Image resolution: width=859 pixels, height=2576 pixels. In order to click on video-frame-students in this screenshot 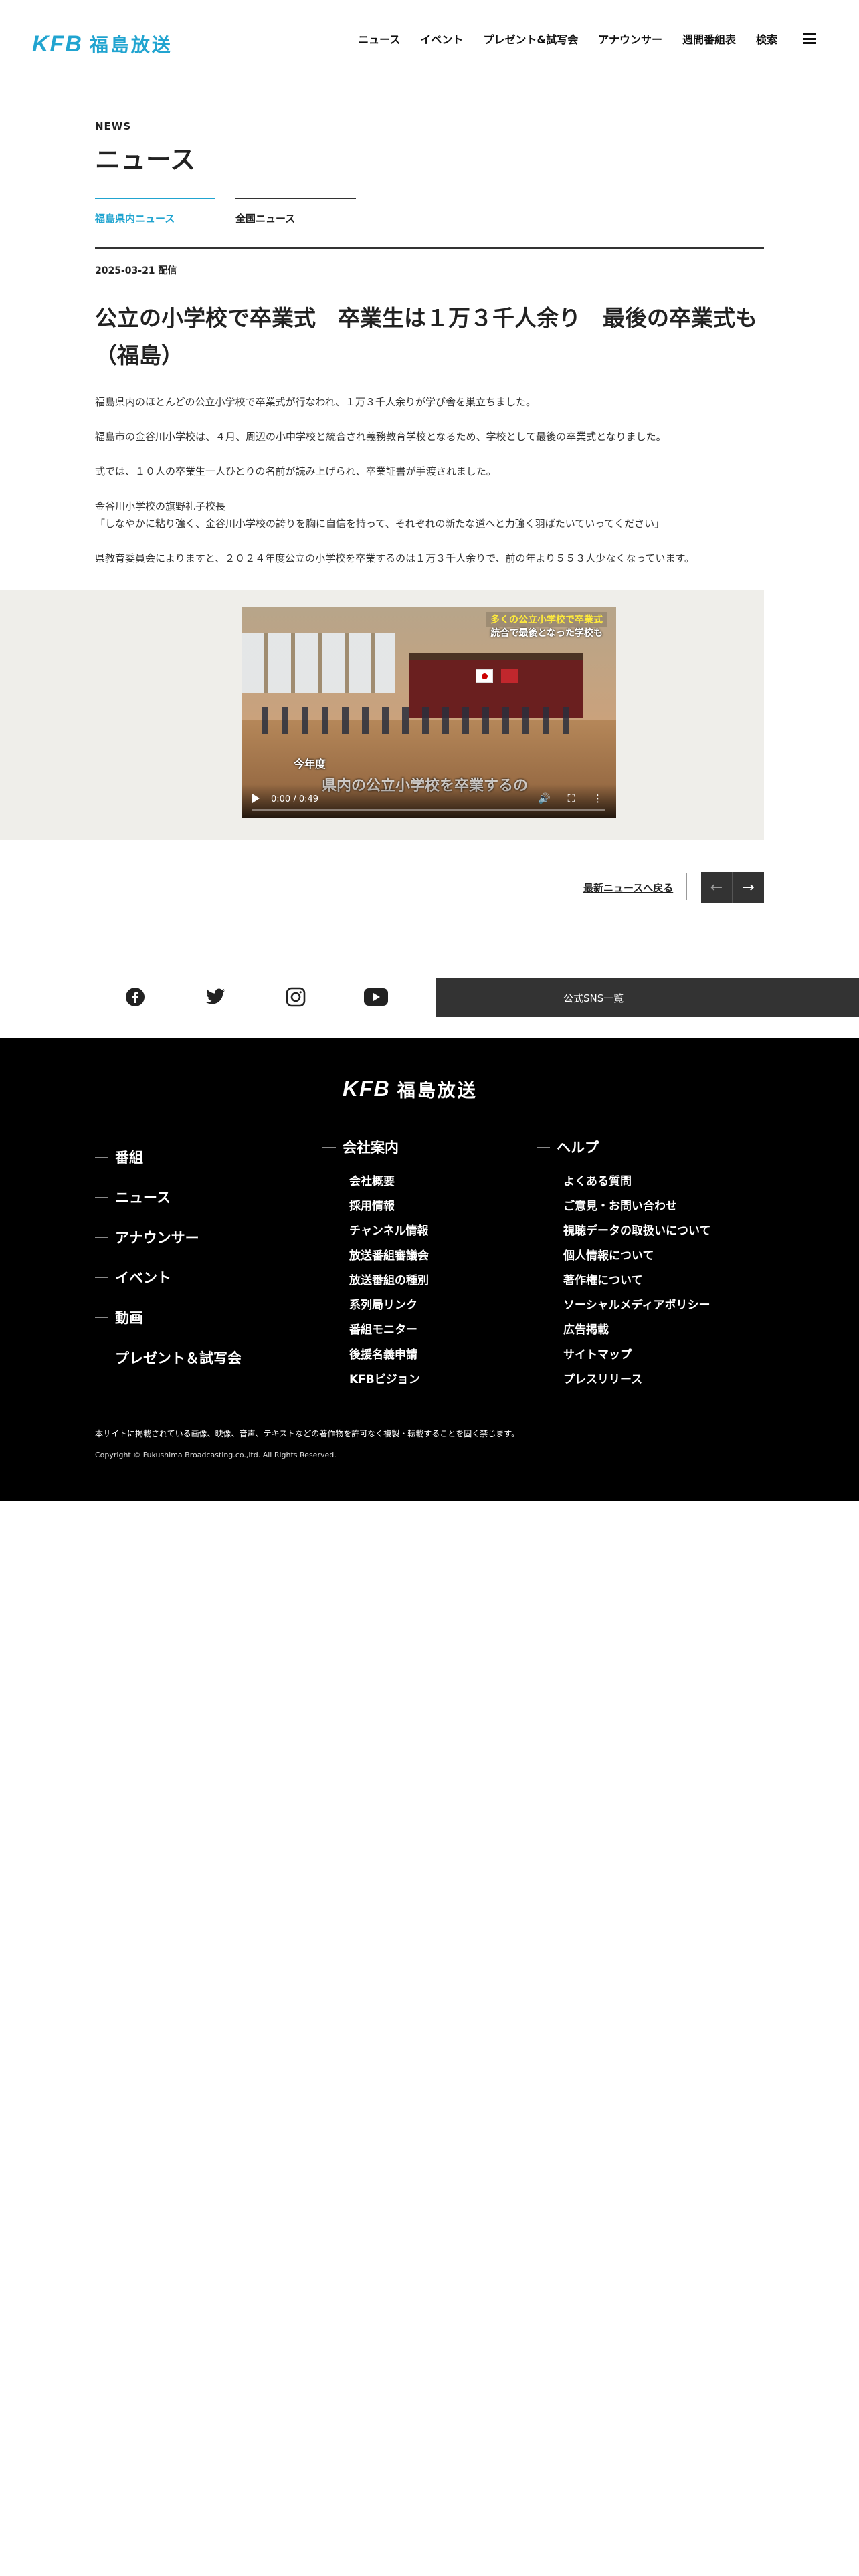, I will do `click(422, 721)`.